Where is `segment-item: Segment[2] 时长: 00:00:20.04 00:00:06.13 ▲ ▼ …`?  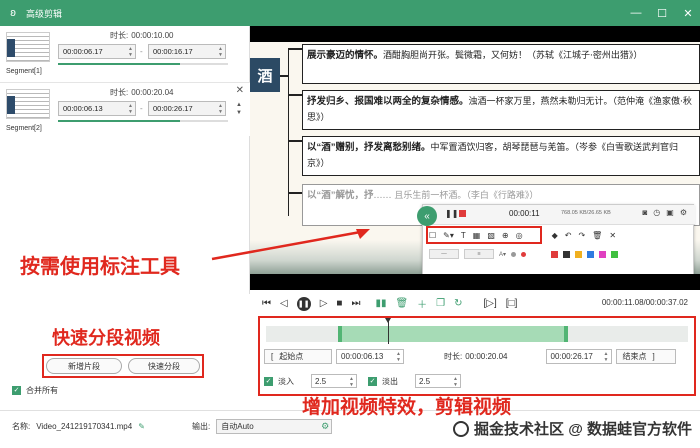 segment-item: Segment[2] 时长: 00:00:20.04 00:00:06.13 ▲ ▼ … is located at coordinates (125, 109).